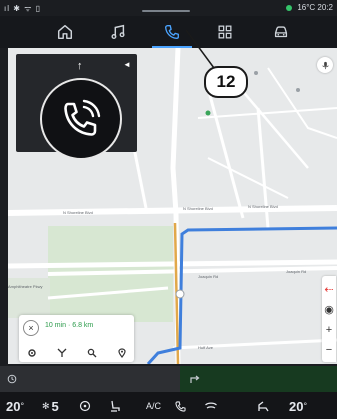 This screenshot has height=419, width=337. I want to click on nav-music-button, so click(118, 32).